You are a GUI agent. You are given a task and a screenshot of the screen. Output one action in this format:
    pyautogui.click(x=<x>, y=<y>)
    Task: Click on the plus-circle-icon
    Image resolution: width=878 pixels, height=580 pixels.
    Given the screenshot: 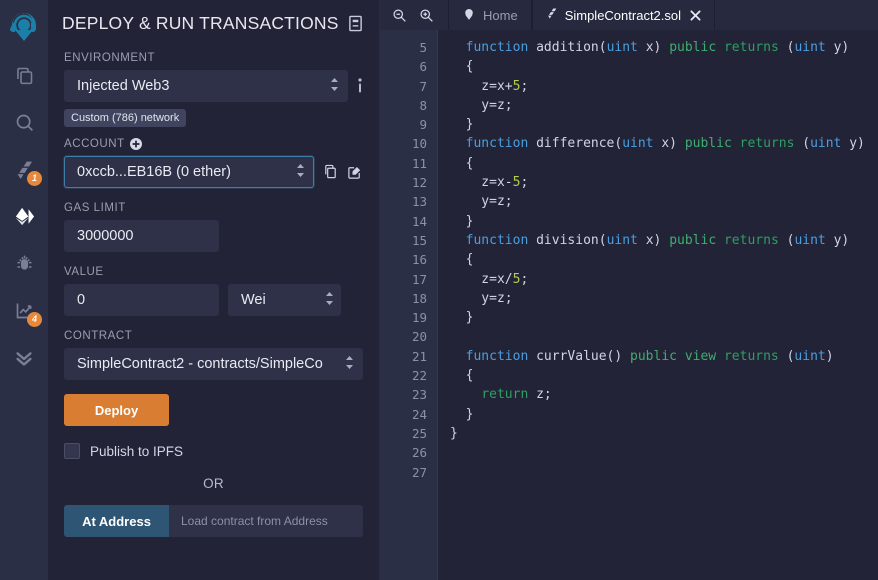 What is the action you would take?
    pyautogui.click(x=135, y=144)
    